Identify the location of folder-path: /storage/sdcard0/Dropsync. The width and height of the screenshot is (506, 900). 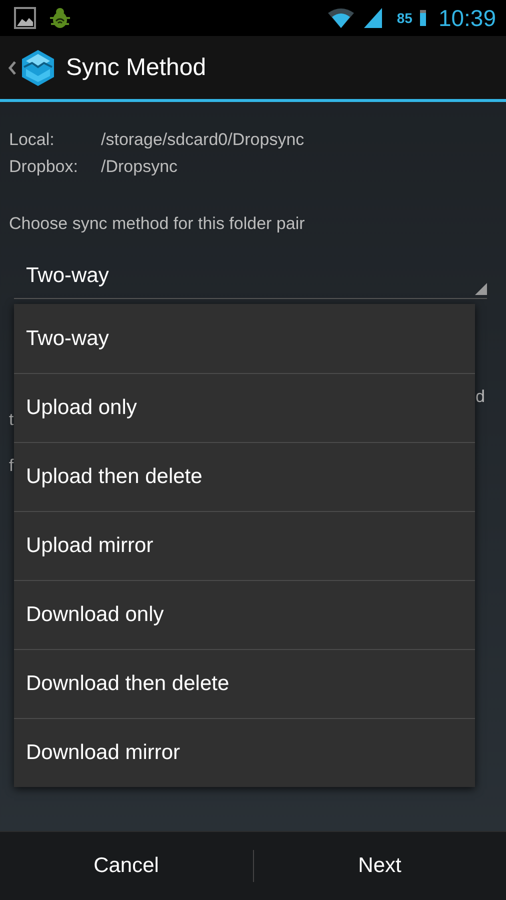
(202, 140).